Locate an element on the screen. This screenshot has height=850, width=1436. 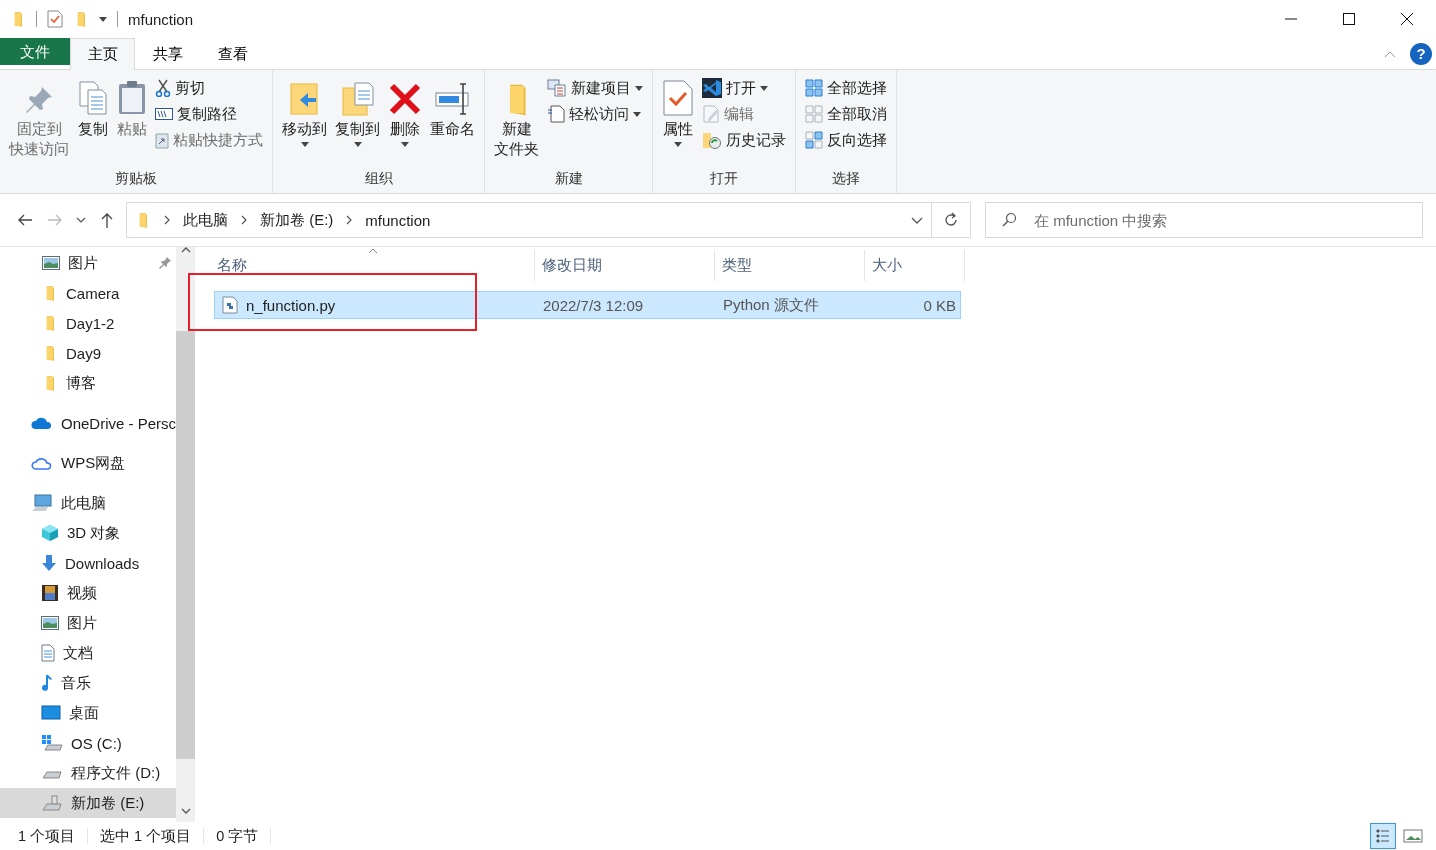
sidebar-item: Day1-2 is located at coordinates (88, 323).